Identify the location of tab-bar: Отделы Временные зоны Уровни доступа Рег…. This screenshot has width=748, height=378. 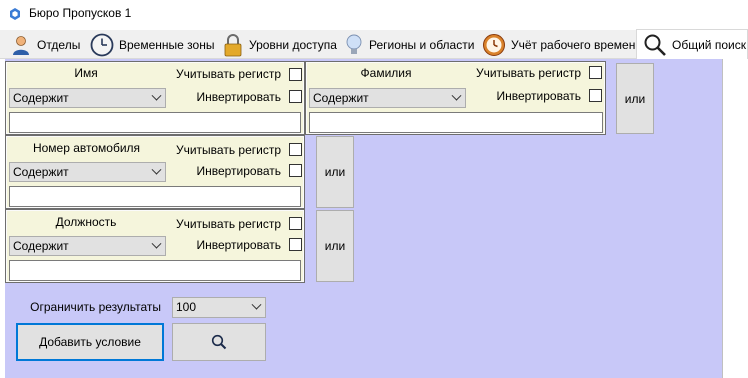
(374, 44).